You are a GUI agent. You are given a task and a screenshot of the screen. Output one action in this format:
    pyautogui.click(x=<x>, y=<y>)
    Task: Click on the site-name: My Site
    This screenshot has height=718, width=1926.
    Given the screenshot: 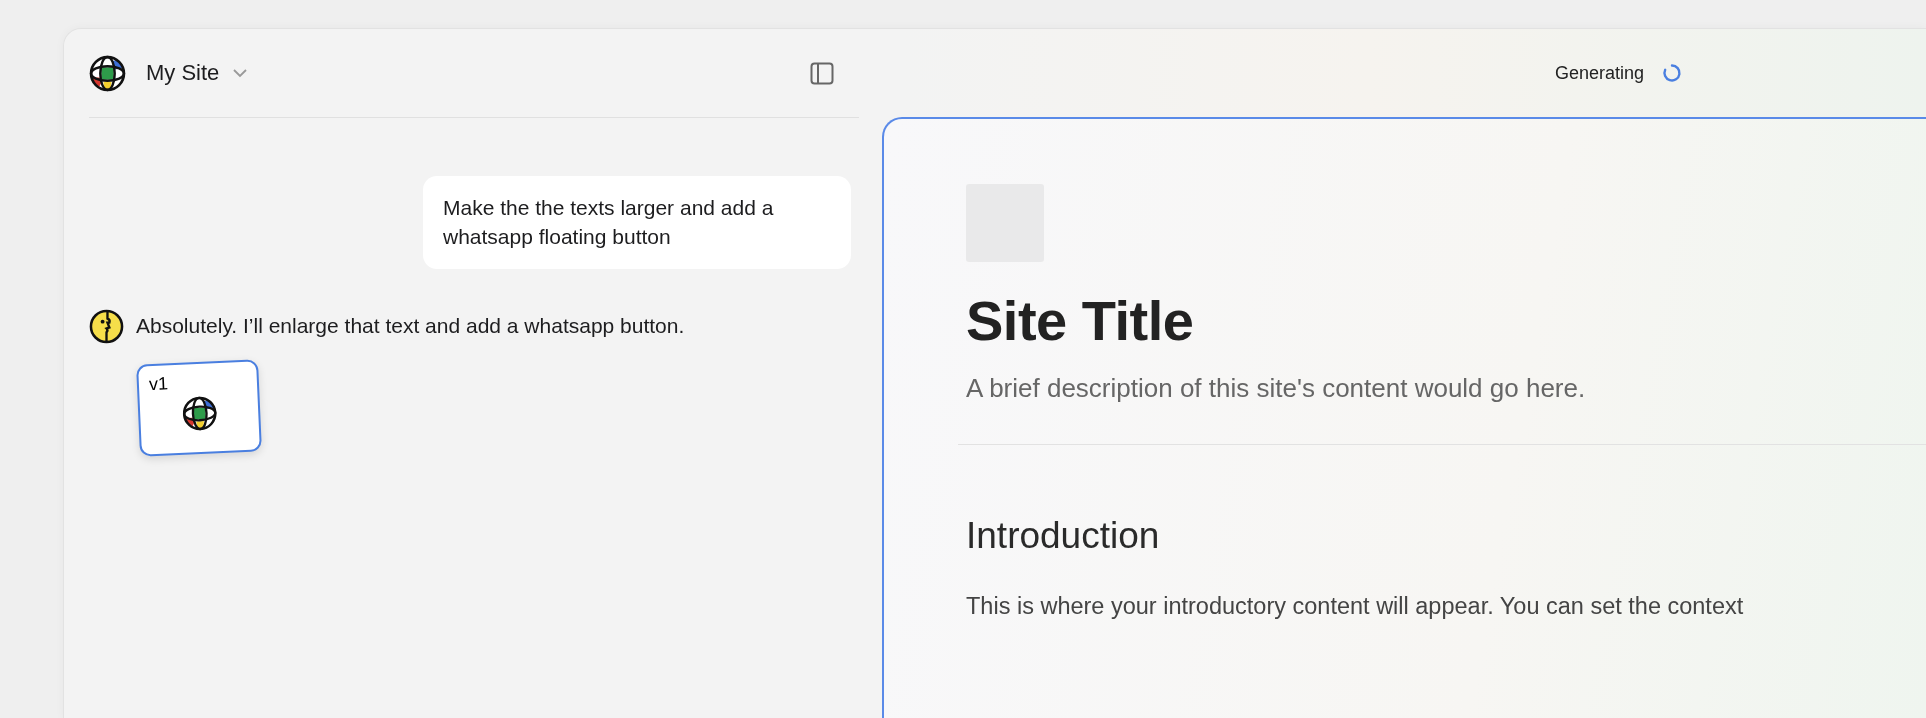 What is the action you would take?
    pyautogui.click(x=183, y=73)
    